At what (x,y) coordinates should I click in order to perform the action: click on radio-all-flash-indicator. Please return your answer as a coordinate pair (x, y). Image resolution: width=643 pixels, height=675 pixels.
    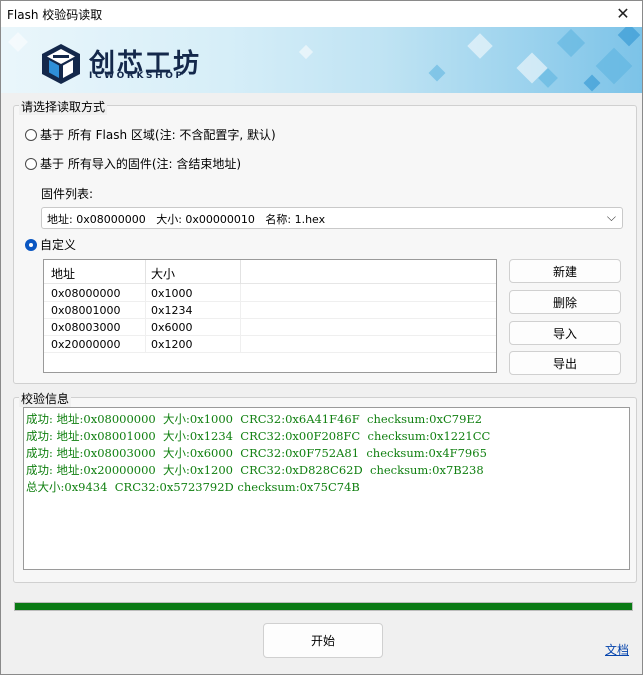
    Looking at the image, I should click on (31, 134).